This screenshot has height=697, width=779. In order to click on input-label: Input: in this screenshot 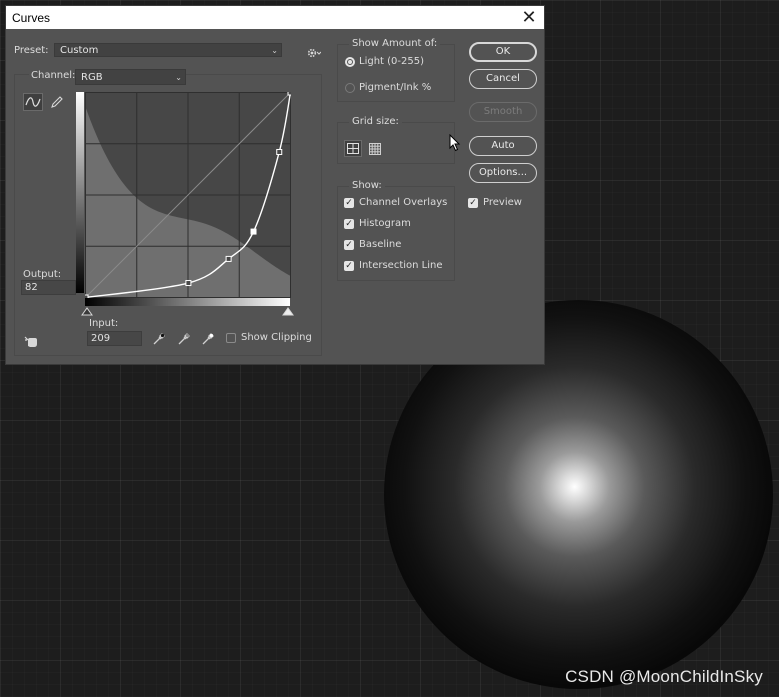, I will do `click(104, 323)`.